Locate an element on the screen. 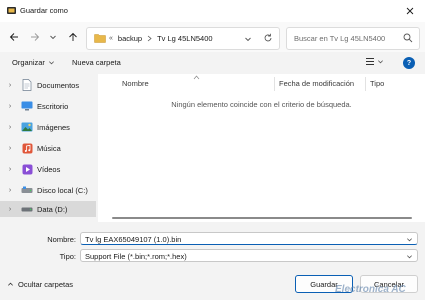 This screenshot has height=300, width=425. sidebar-item-label: Vídeos is located at coordinates (49, 169).